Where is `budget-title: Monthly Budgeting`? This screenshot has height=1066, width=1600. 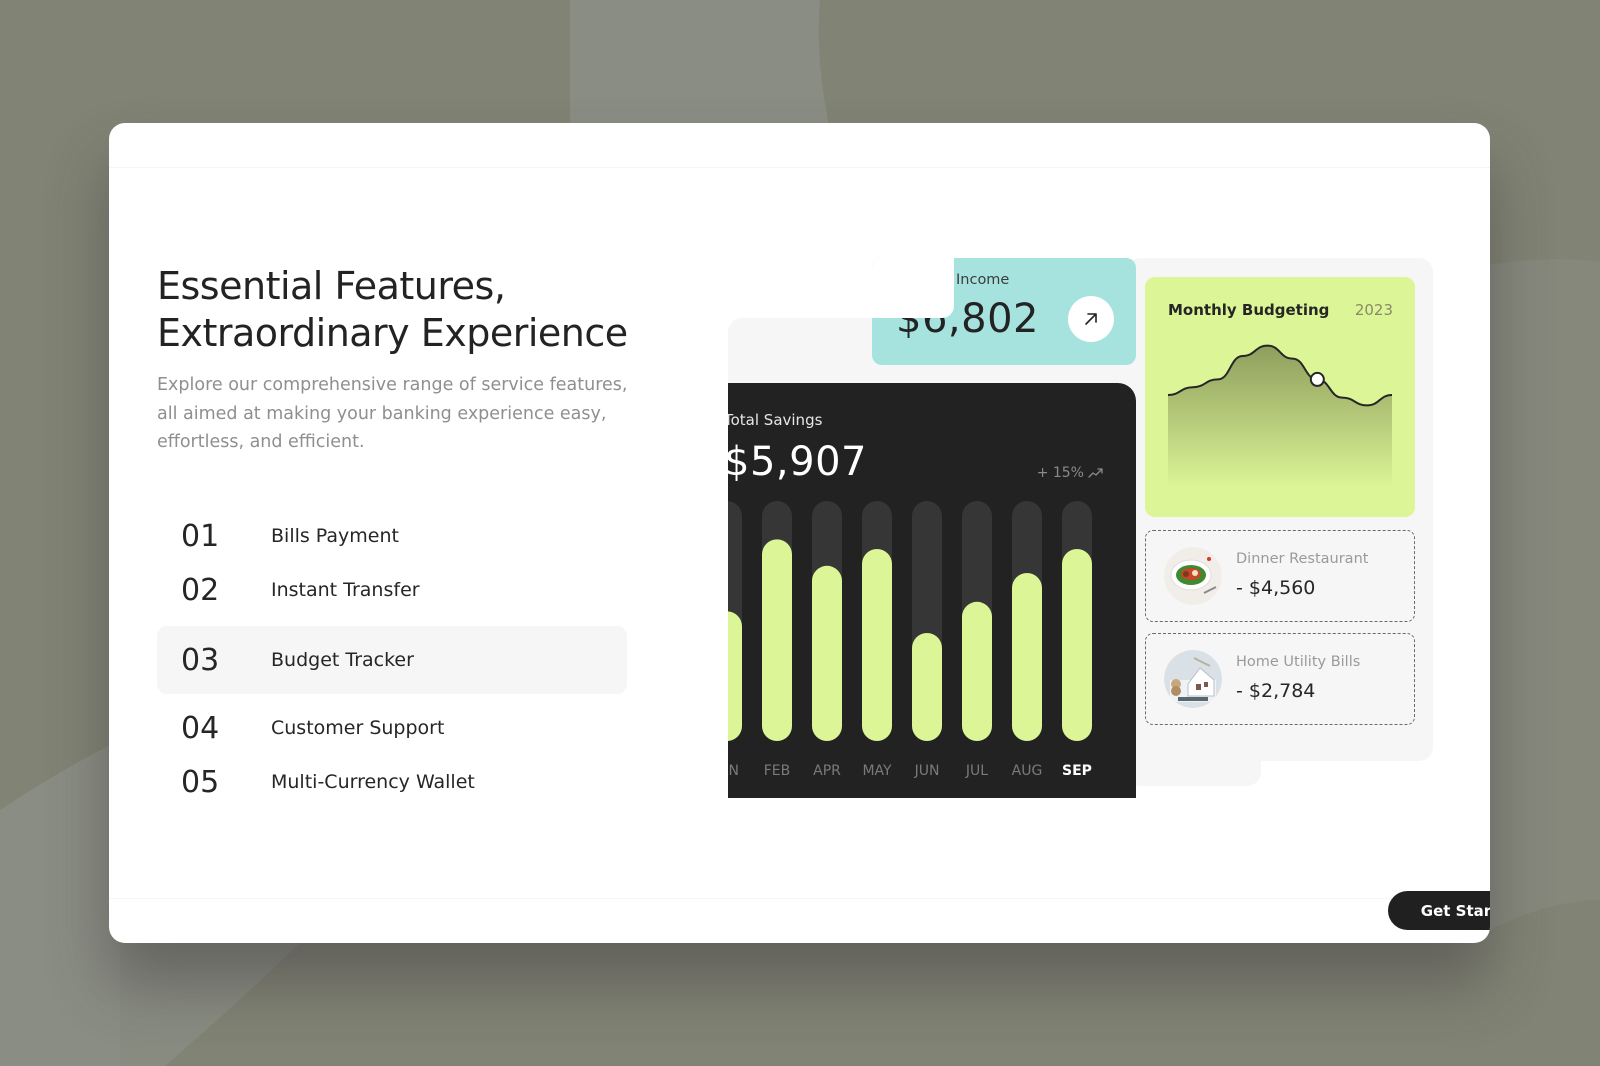 budget-title: Monthly Budgeting is located at coordinates (1249, 310).